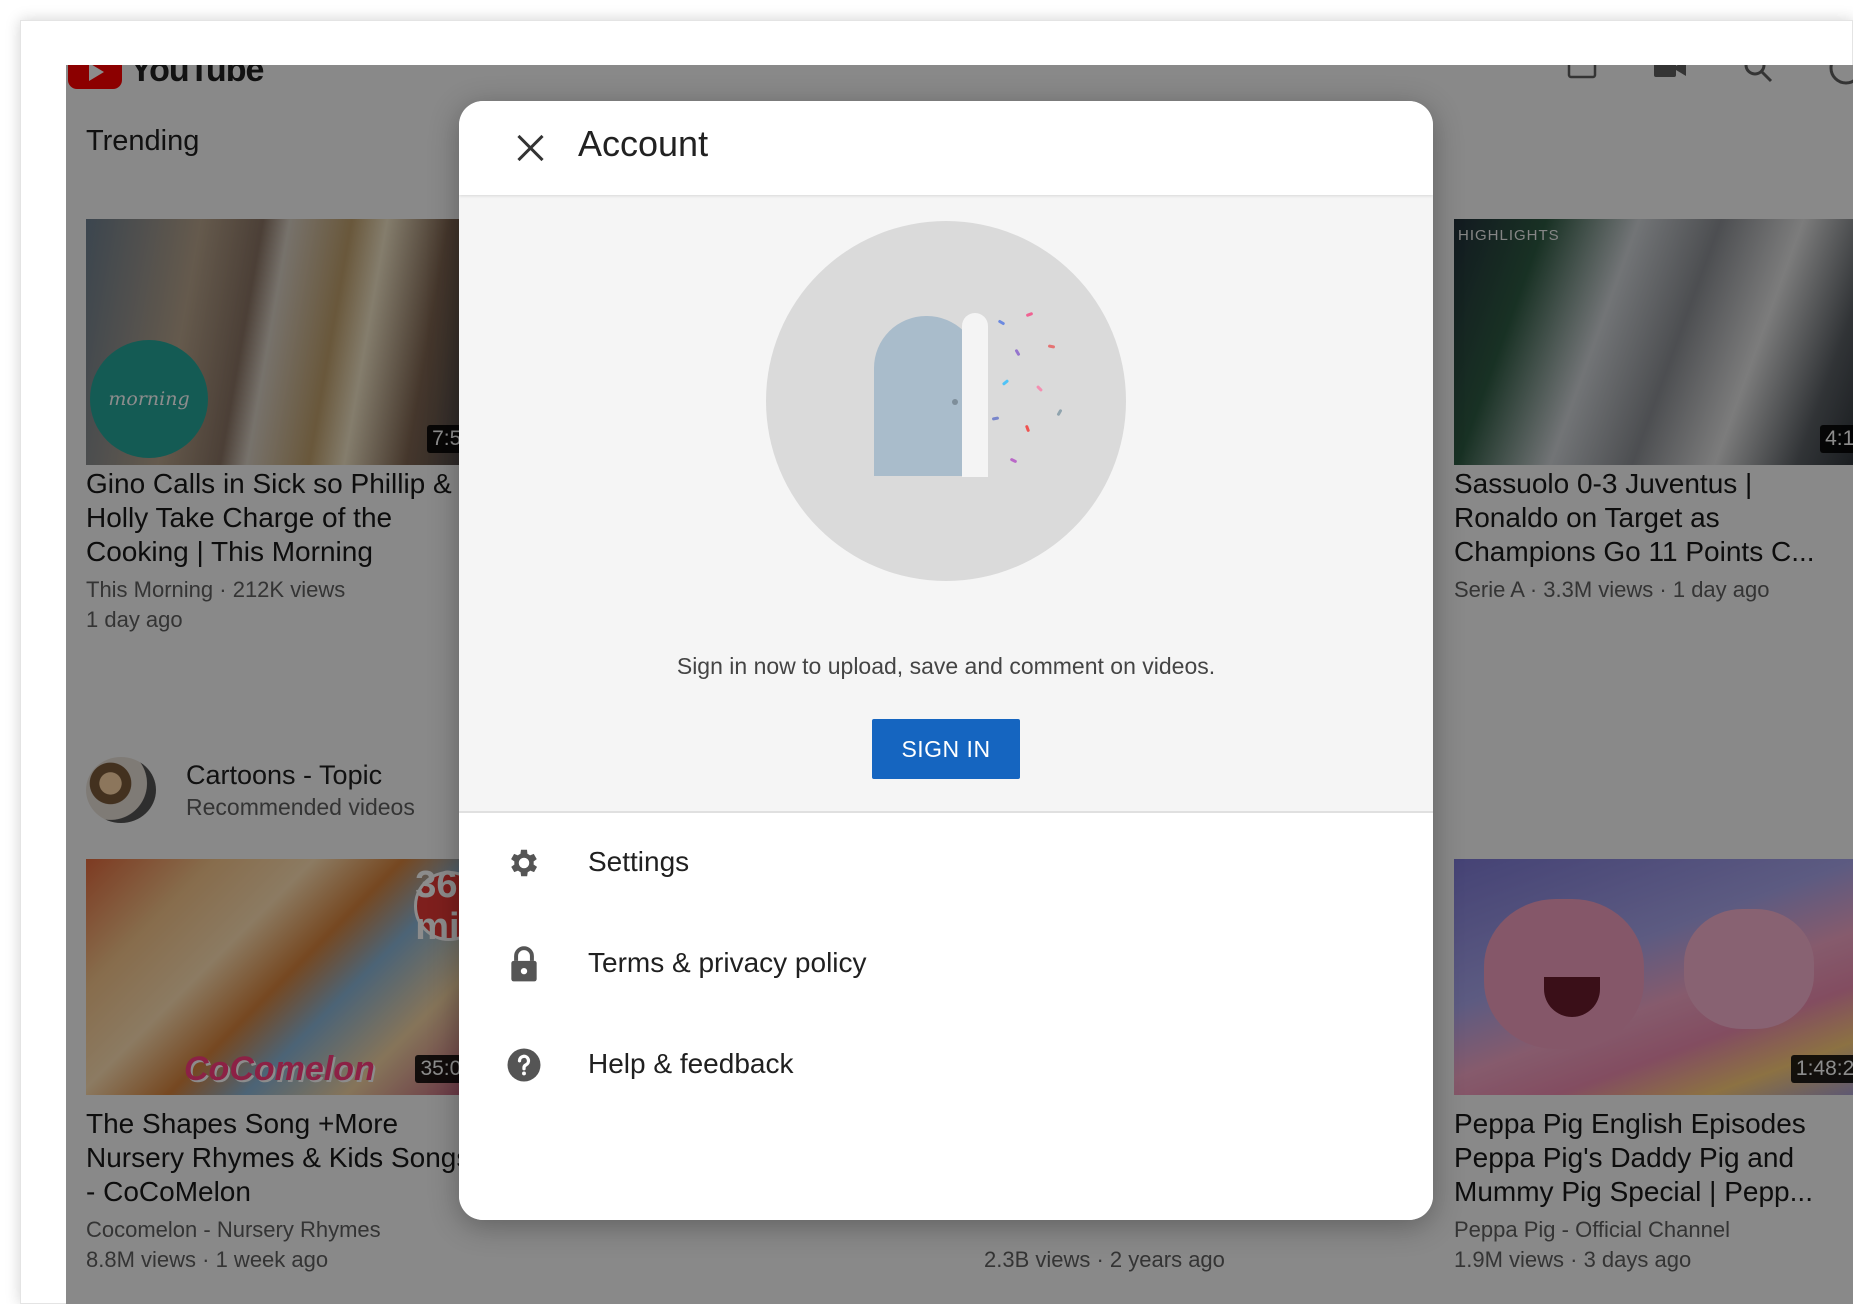 This screenshot has height=1304, width=1853. I want to click on dialog-title: Account, so click(643, 143).